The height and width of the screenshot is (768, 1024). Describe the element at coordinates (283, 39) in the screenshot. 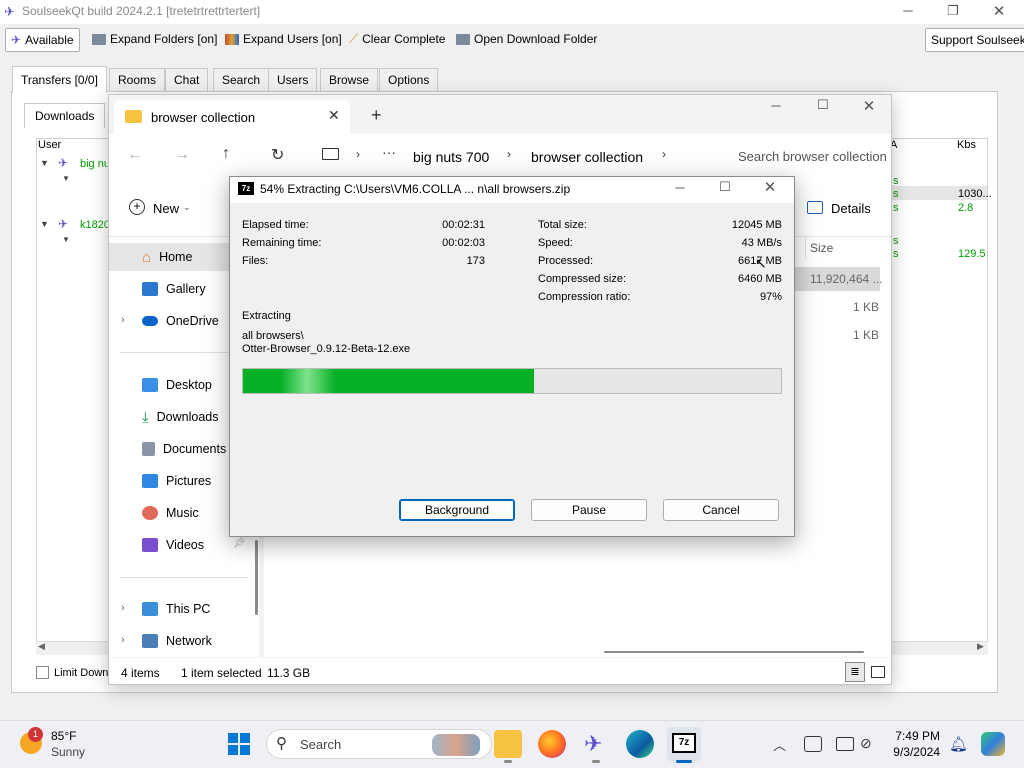

I see `expand-users-button: Expand Users [on]` at that location.